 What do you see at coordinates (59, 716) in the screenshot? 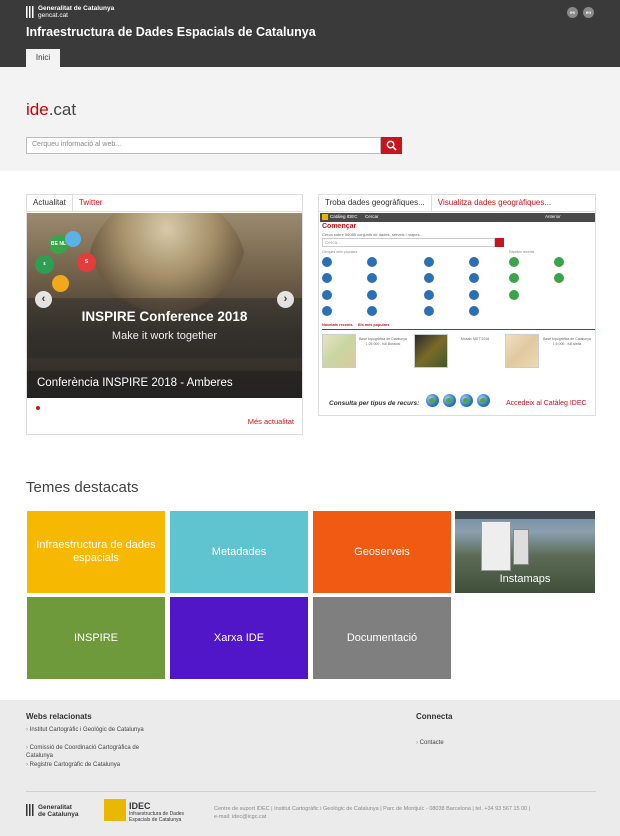
I see `webs-relacionats-title: Webs relacionats` at bounding box center [59, 716].